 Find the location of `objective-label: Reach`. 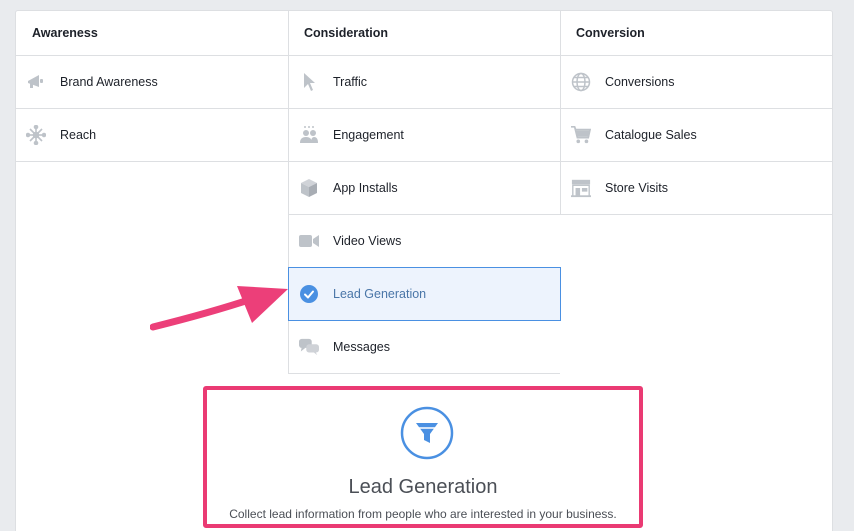

objective-label: Reach is located at coordinates (78, 135).